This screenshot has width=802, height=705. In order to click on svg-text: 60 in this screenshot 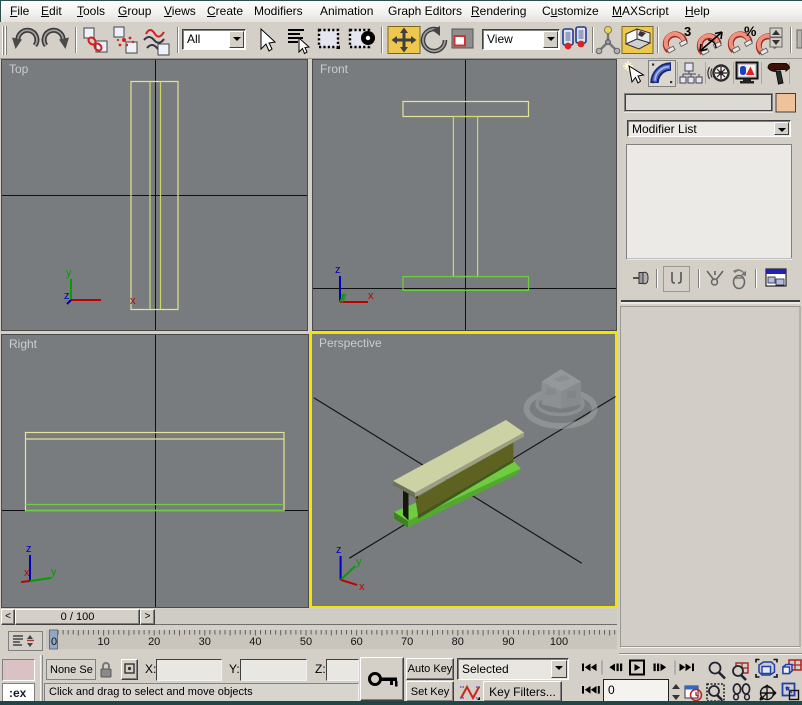, I will do `click(356, 642)`.